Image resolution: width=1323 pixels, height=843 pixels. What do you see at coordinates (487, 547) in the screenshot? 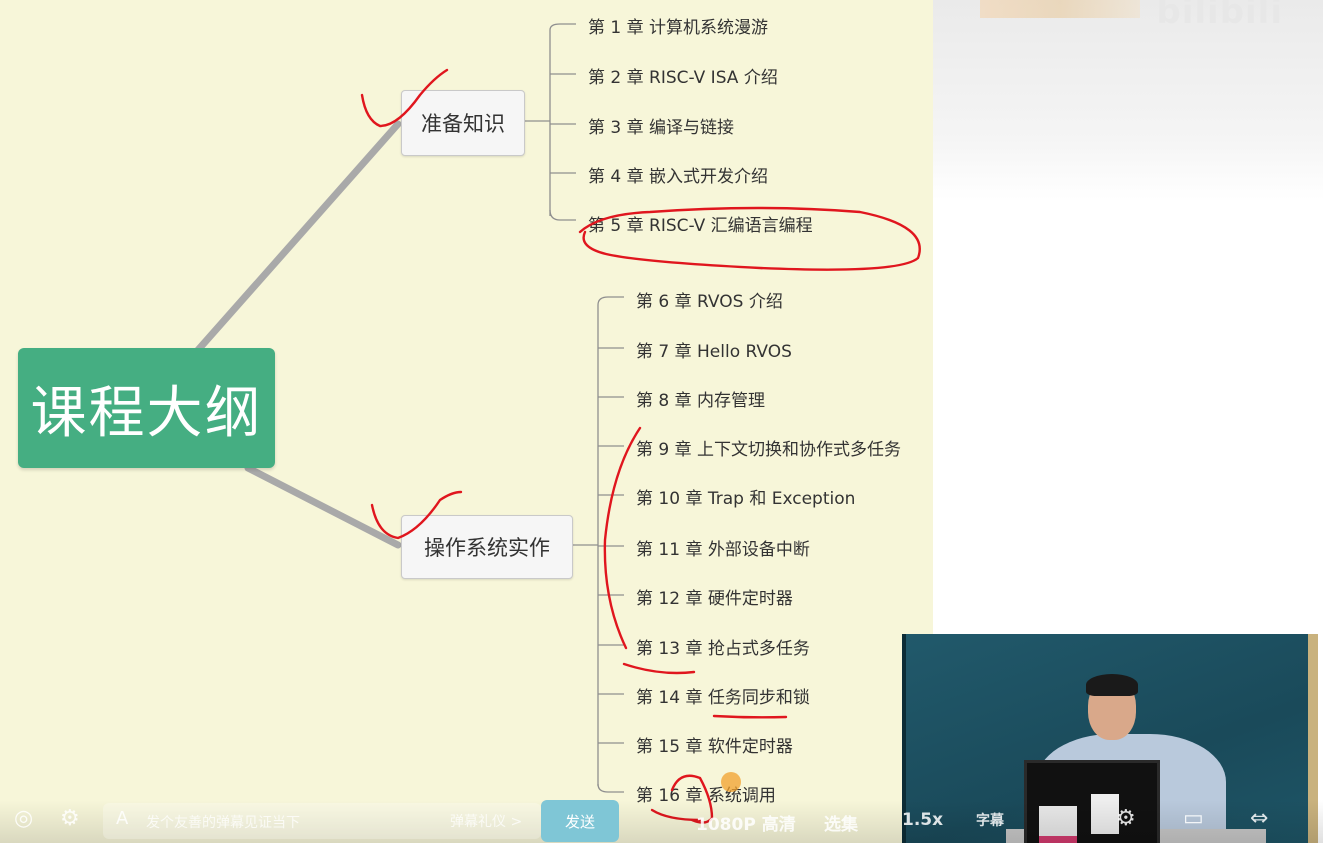
I see `branch-os-practice: 操作系统实作` at bounding box center [487, 547].